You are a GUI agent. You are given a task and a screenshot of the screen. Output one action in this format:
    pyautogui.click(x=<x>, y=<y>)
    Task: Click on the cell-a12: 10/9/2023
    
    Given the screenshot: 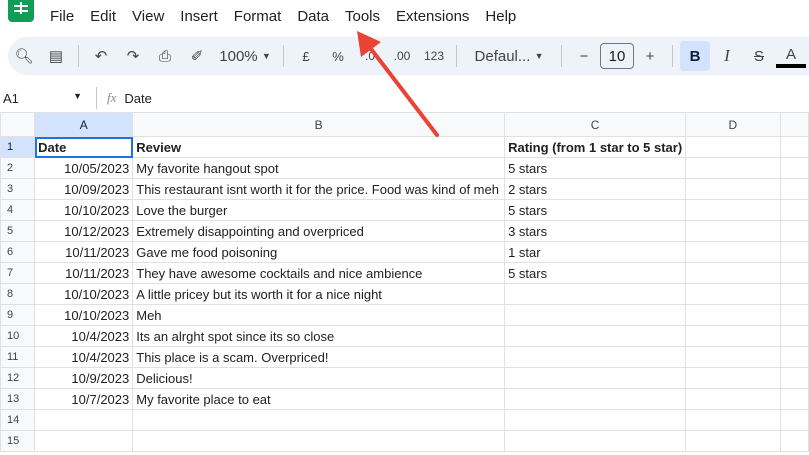 What is the action you would take?
    pyautogui.click(x=84, y=378)
    